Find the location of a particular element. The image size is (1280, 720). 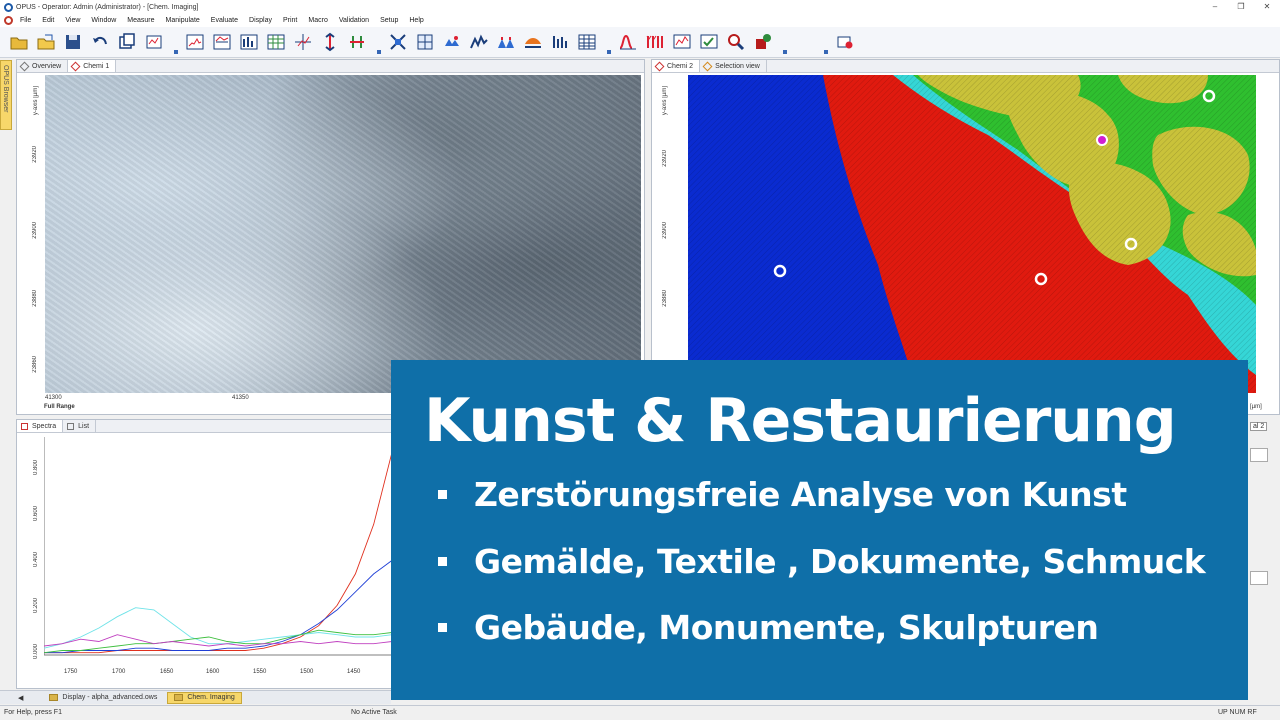

menu-evaluate: Evaluate is located at coordinates (224, 20).